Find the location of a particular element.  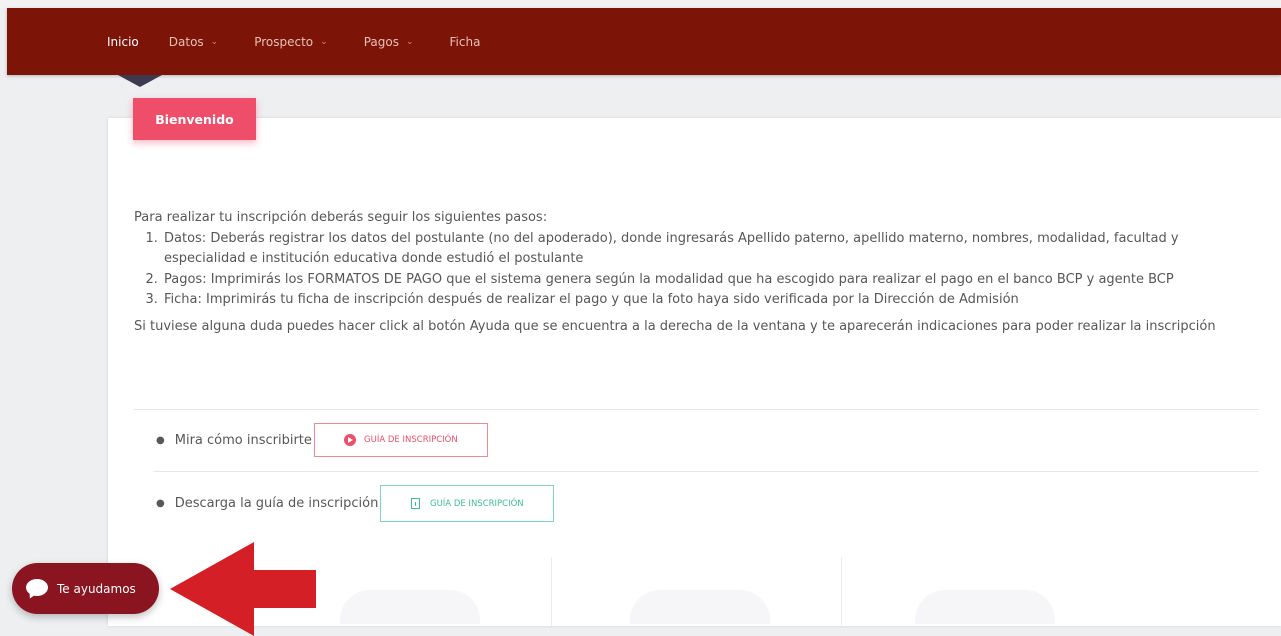

download-guide-button-label: GUÍA DE INSCRIPCIÓN is located at coordinates (476, 503).